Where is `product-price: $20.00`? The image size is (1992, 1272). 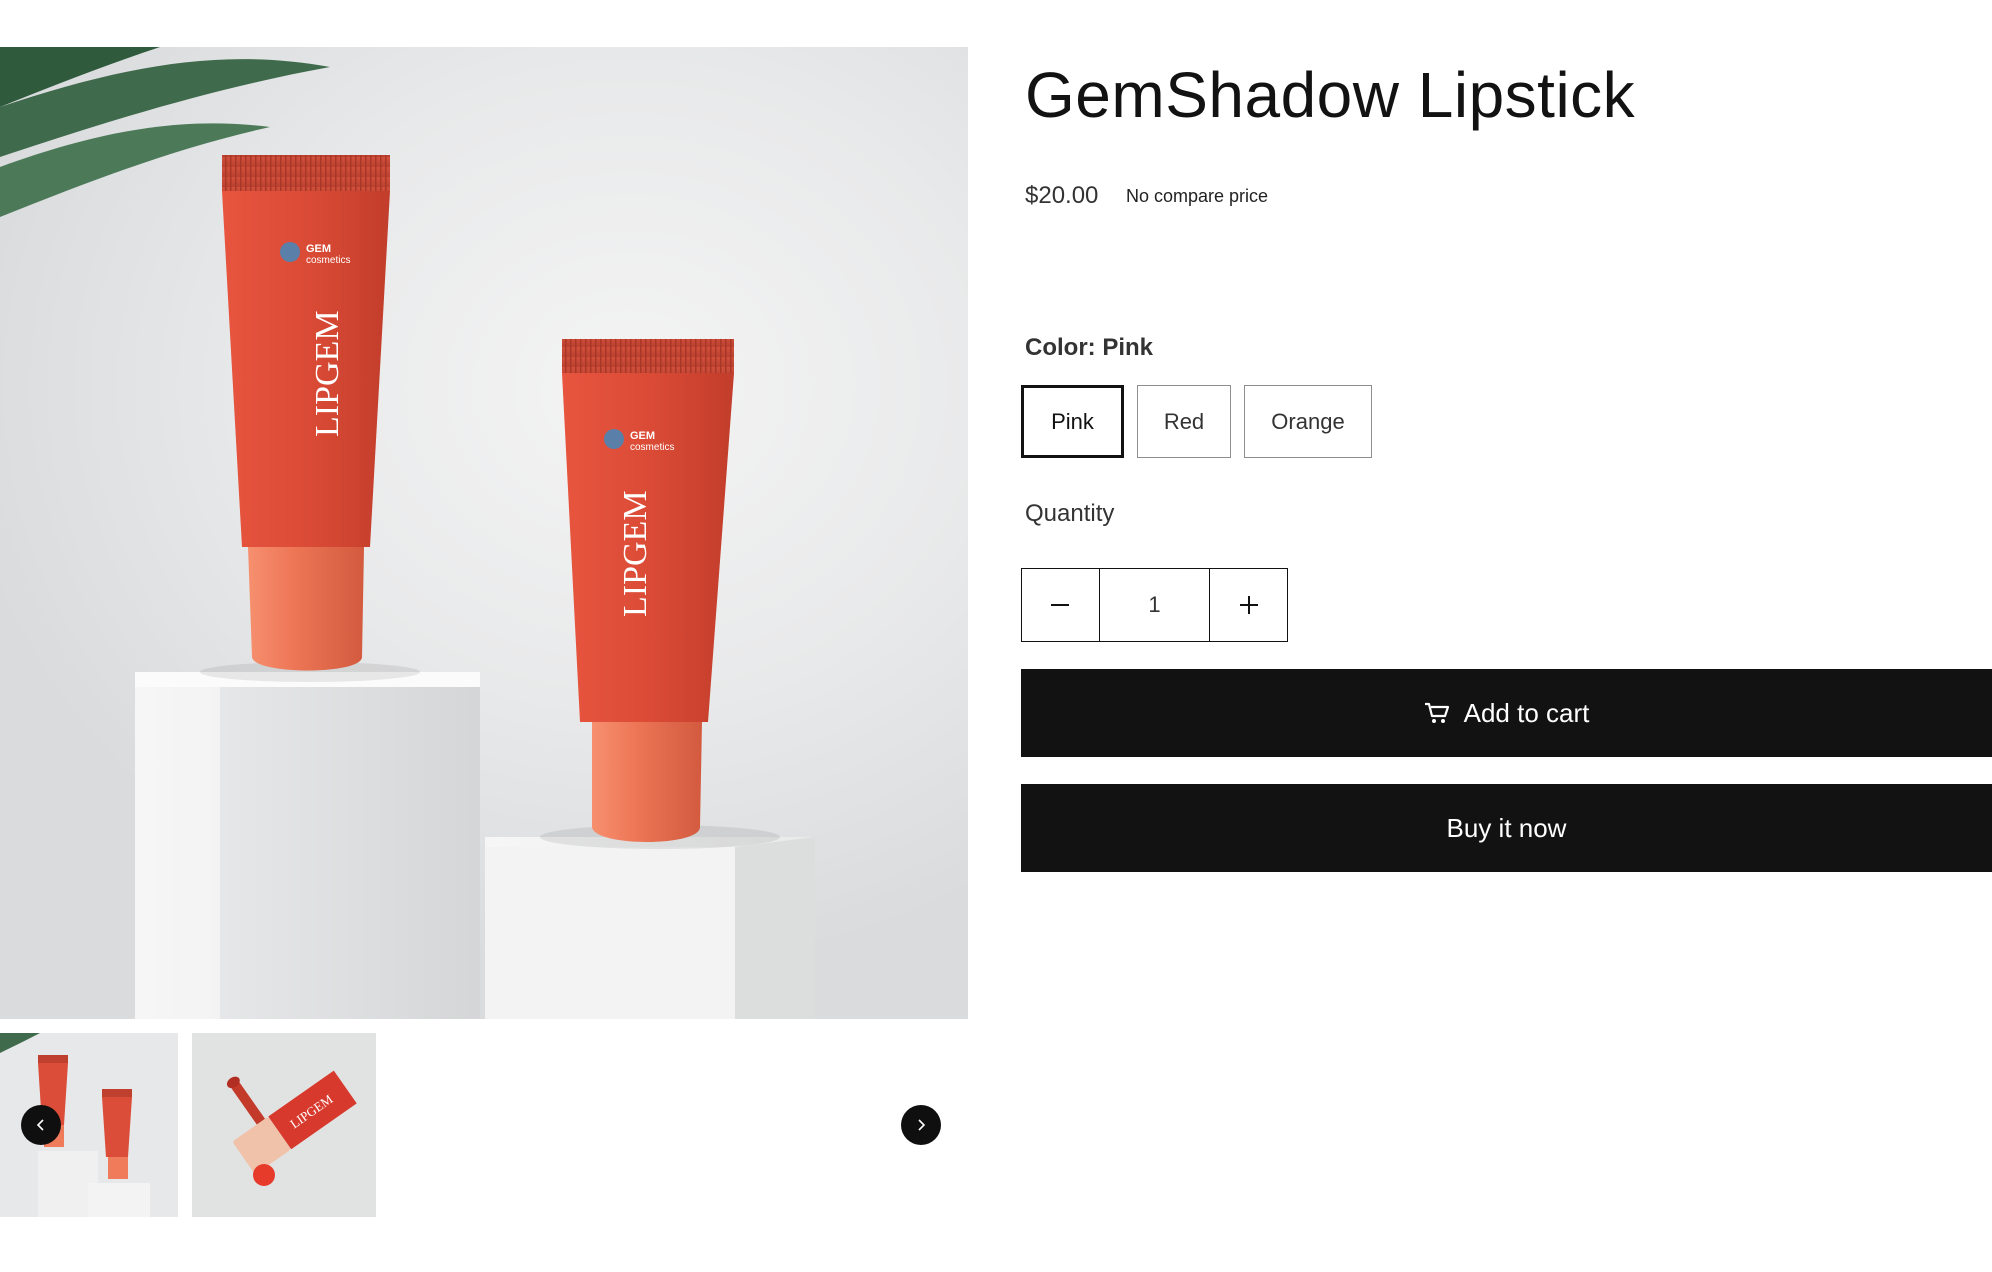
product-price: $20.00 is located at coordinates (1062, 195).